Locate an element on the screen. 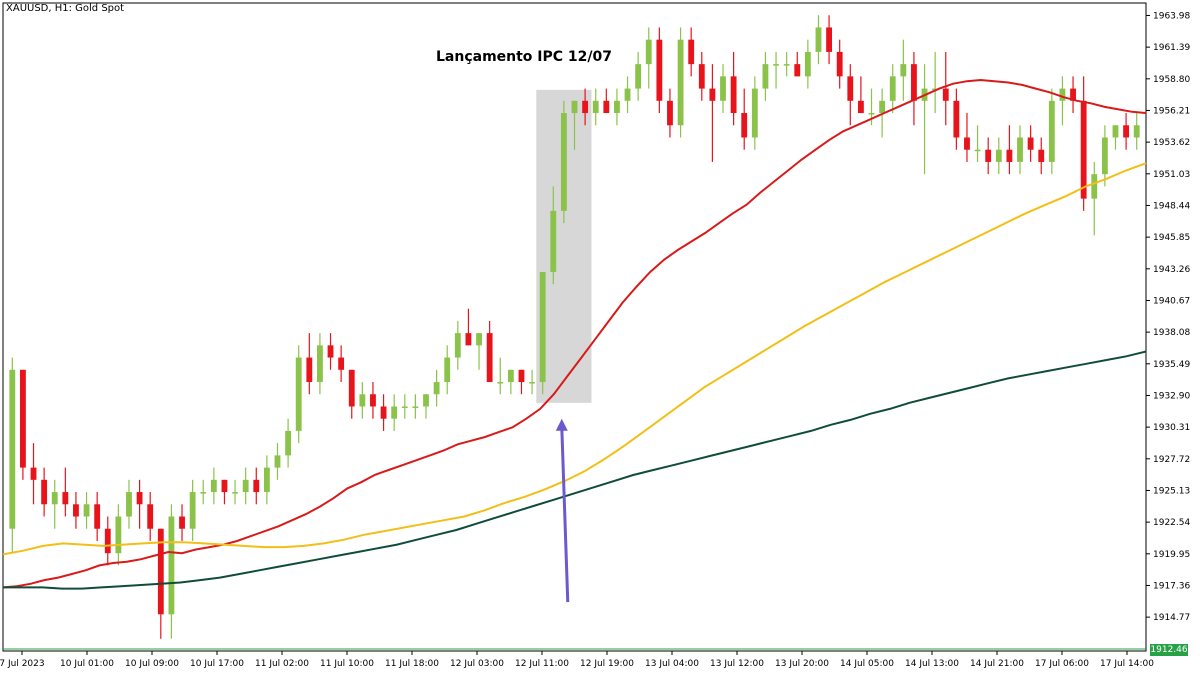 The height and width of the screenshot is (675, 1200). x-tick-label: 12 Jul 19:00 is located at coordinates (607, 664).